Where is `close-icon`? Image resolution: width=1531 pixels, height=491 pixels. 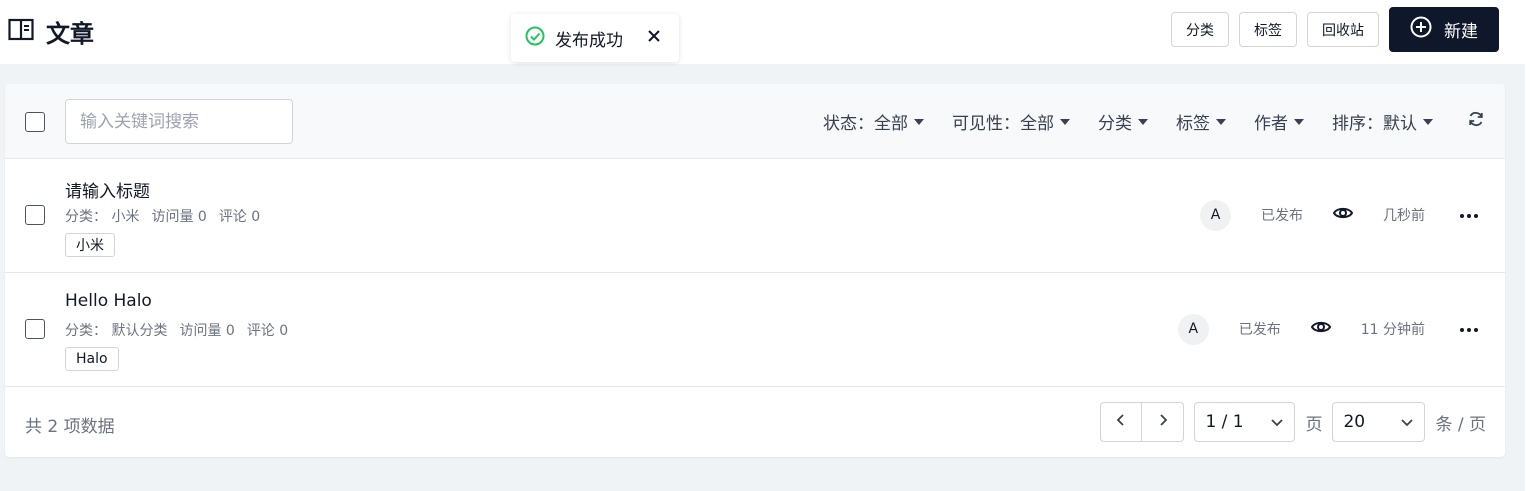 close-icon is located at coordinates (654, 38).